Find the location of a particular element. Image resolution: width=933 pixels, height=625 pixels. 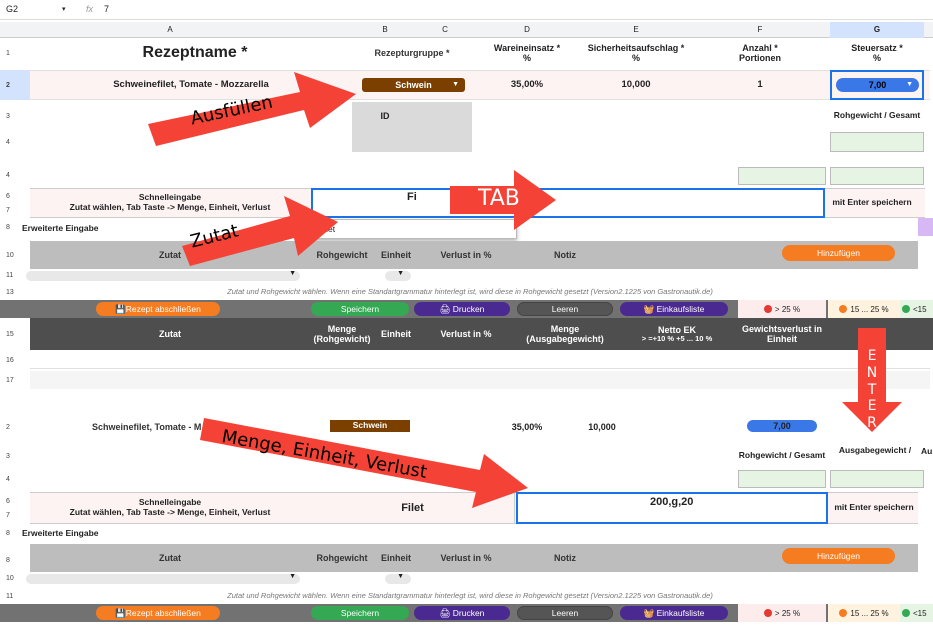

enter-label: ENTER is located at coordinates (872, 390).